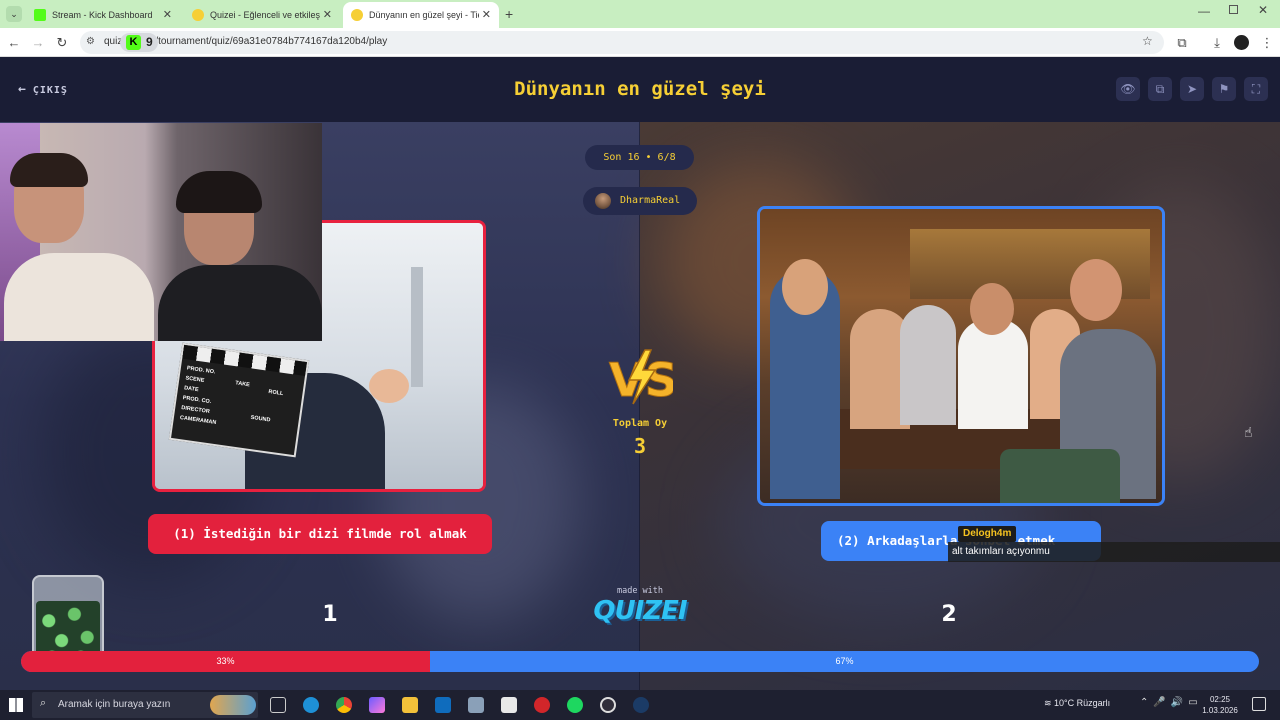 The image size is (1280, 720). Describe the element at coordinates (275, 393) in the screenshot. I see `clapper-text: ROLL` at that location.